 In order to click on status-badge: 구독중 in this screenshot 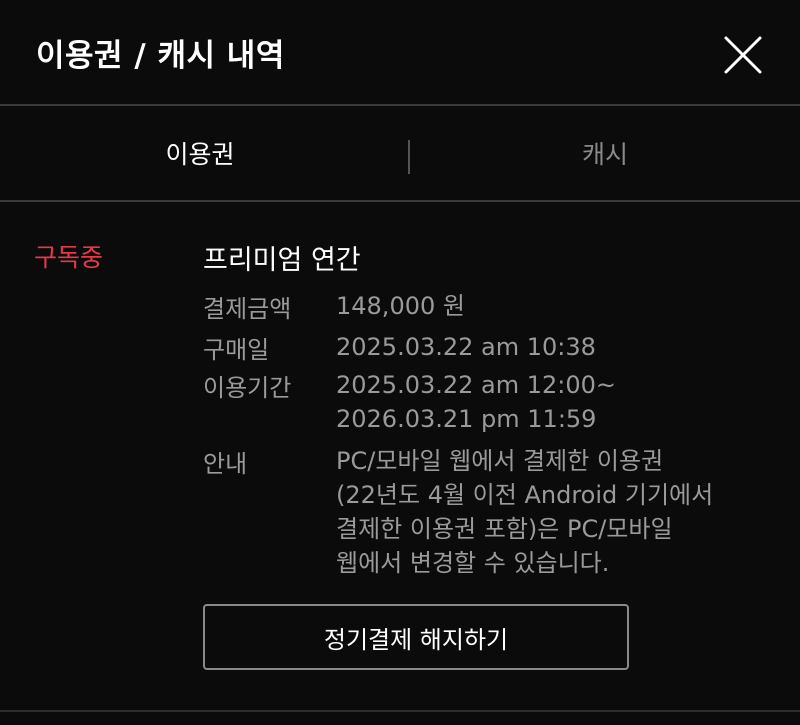, I will do `click(69, 257)`.